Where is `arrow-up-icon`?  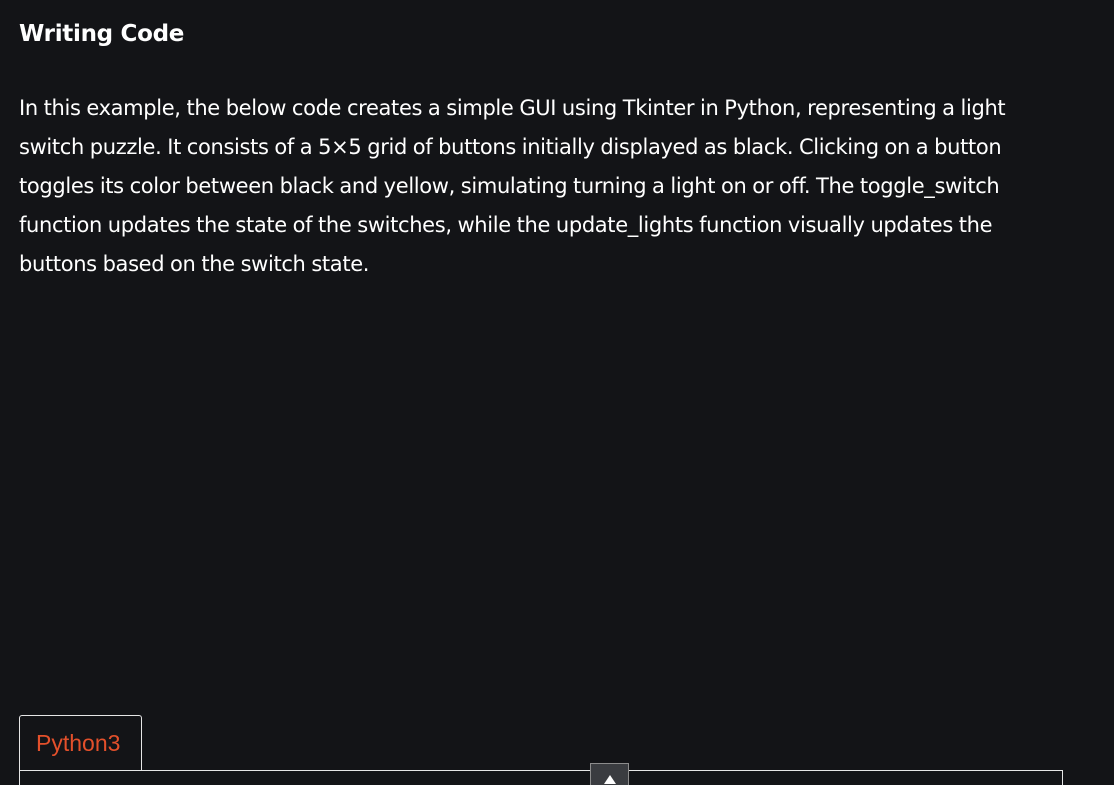 arrow-up-icon is located at coordinates (610, 779).